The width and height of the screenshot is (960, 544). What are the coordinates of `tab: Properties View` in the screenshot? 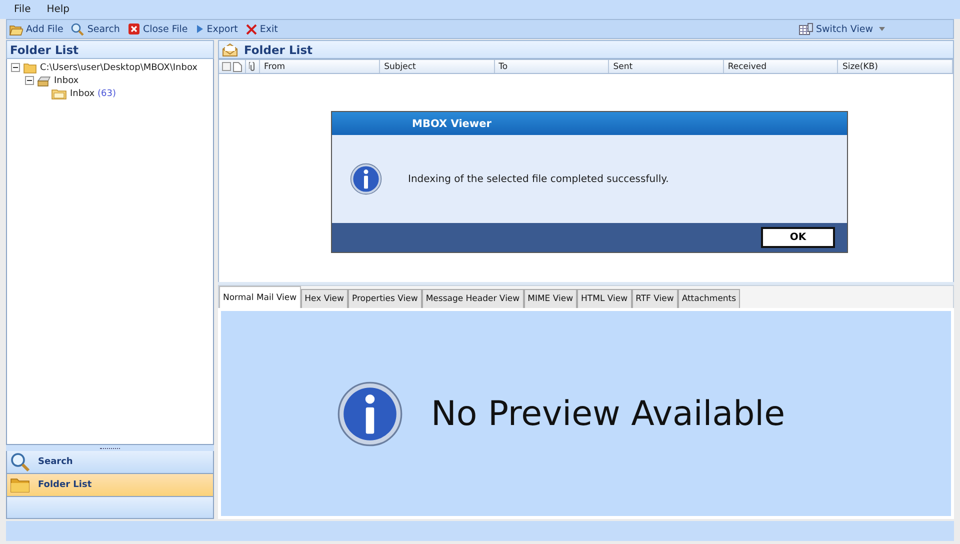 It's located at (385, 298).